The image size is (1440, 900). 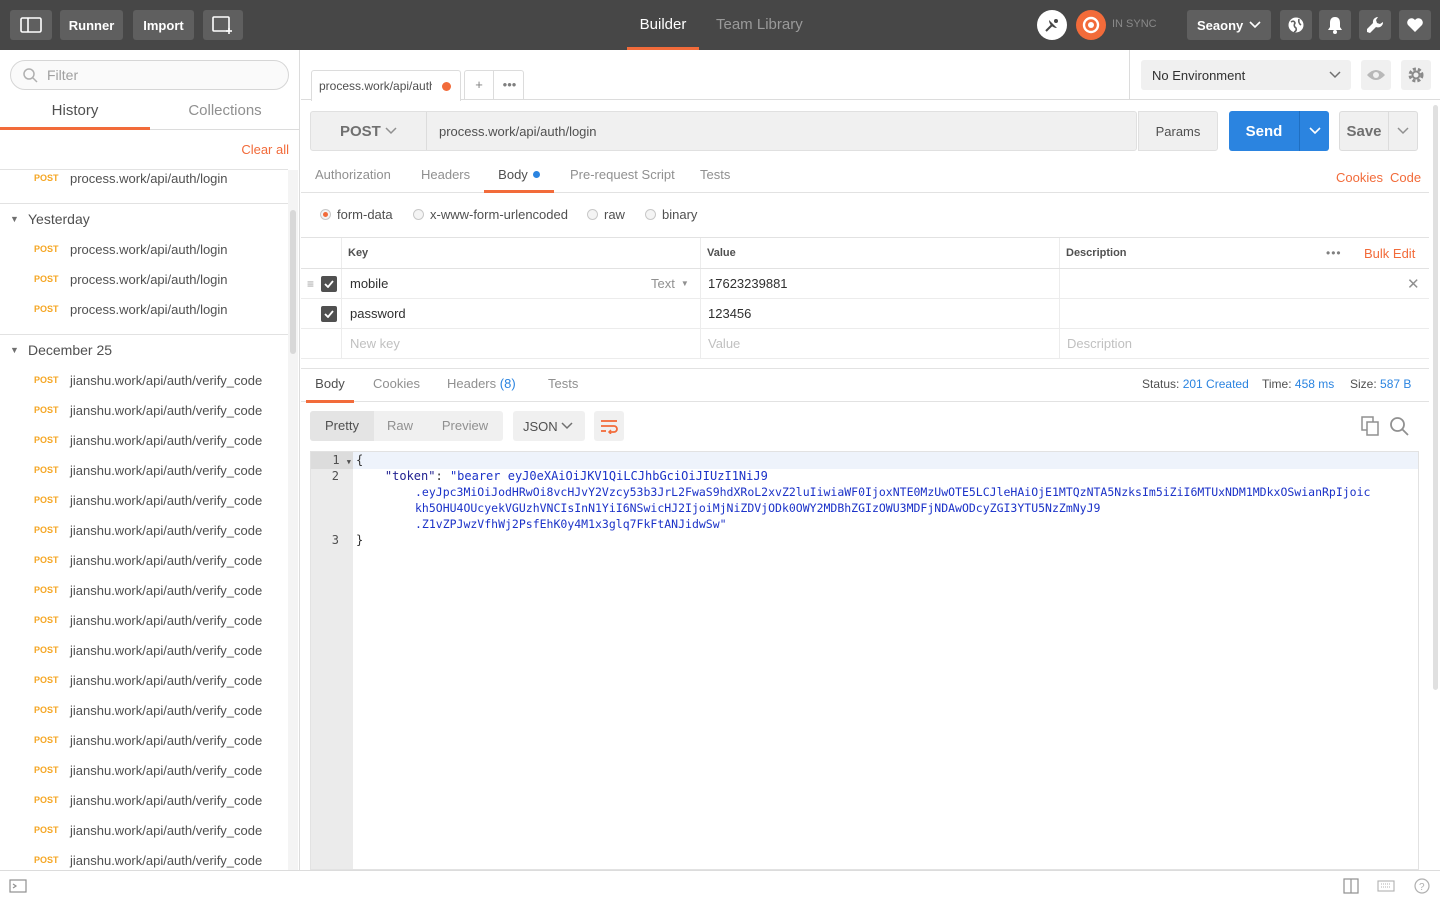 I want to click on format-select: JSON, so click(x=549, y=426).